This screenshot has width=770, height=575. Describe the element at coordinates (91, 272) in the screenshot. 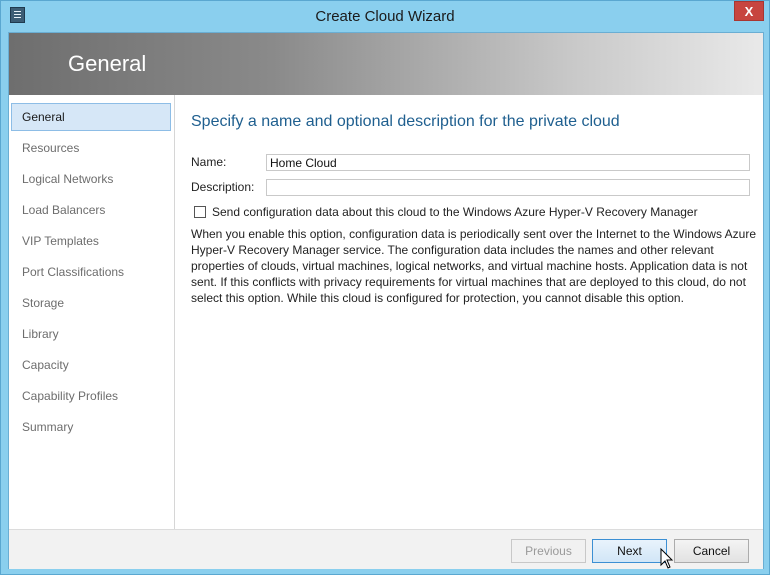

I see `nav-item-port-classifications: Port Classifications` at that location.